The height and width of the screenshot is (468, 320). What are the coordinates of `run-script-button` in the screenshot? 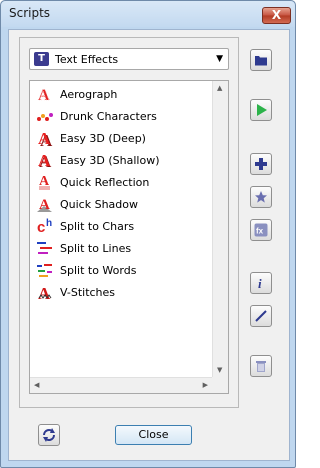 It's located at (261, 110).